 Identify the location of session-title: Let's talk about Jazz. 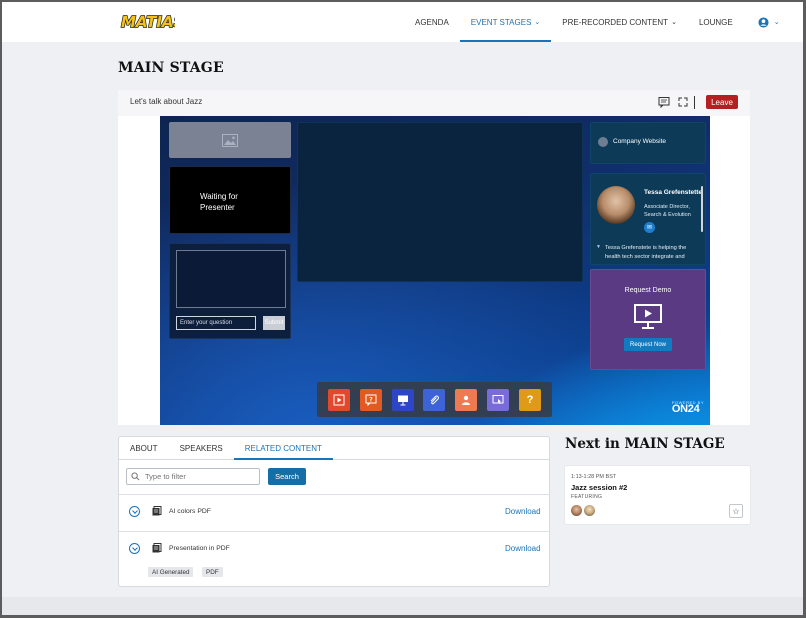
(166, 101).